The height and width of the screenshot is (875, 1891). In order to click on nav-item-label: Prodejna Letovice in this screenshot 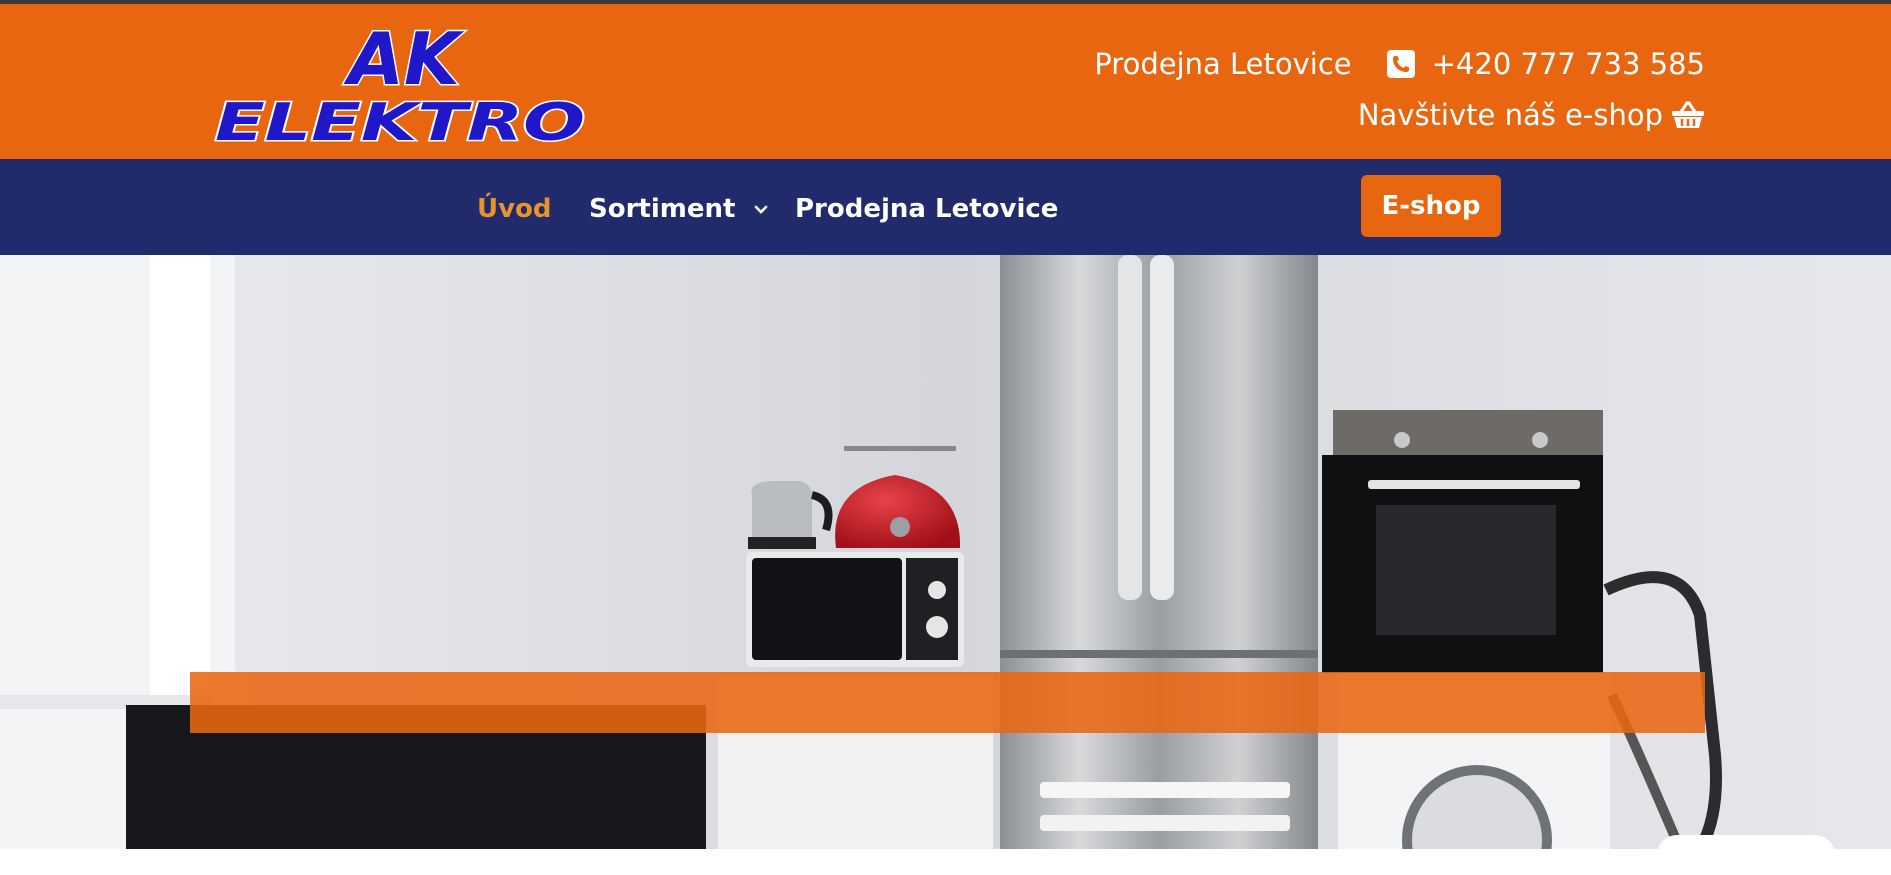, I will do `click(927, 209)`.